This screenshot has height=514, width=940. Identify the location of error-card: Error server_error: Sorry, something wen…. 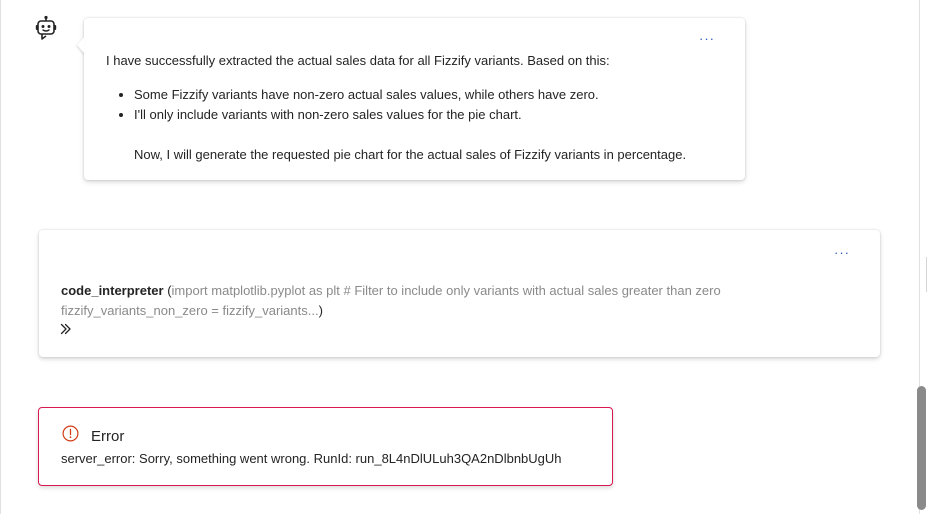
(325, 446).